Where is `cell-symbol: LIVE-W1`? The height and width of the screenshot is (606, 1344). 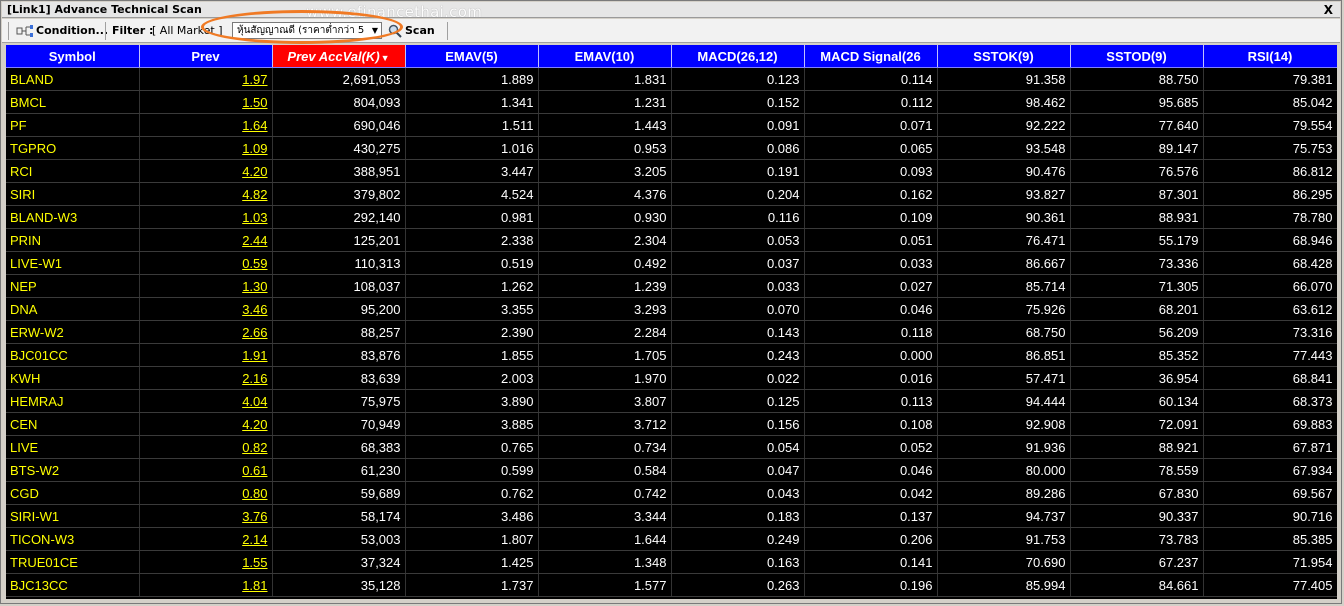
cell-symbol: LIVE-W1 is located at coordinates (73, 263).